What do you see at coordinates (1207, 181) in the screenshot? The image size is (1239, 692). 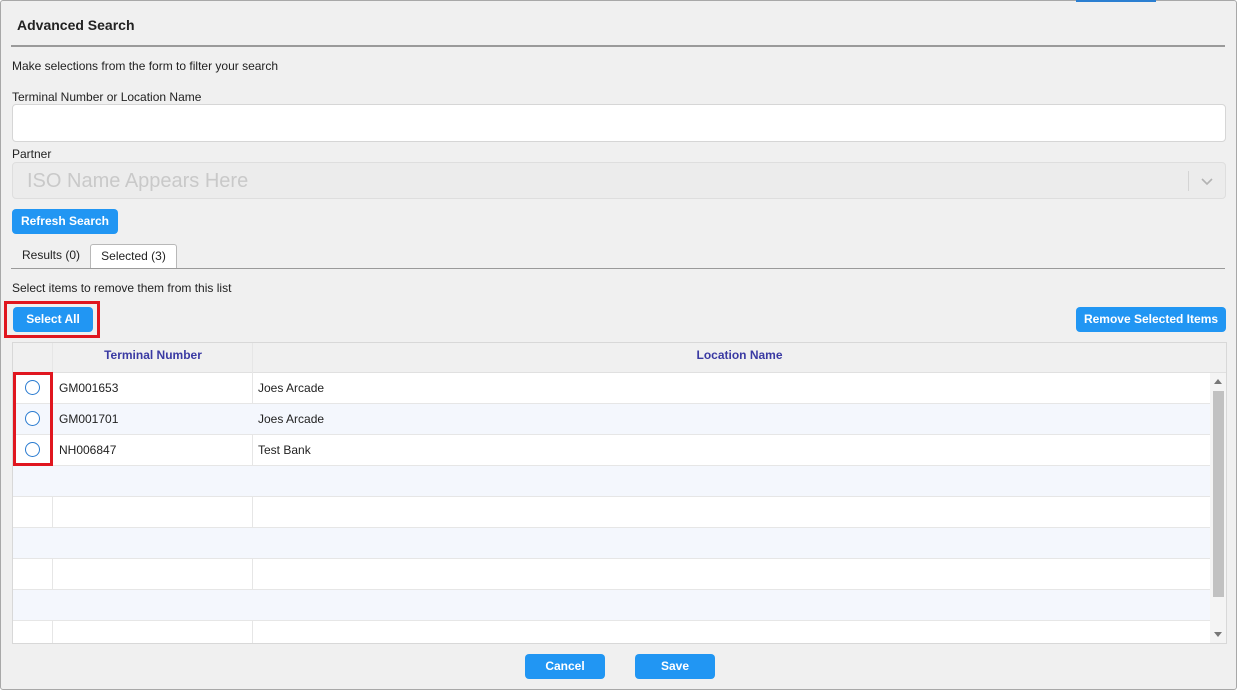 I see `chevron-down-icon` at bounding box center [1207, 181].